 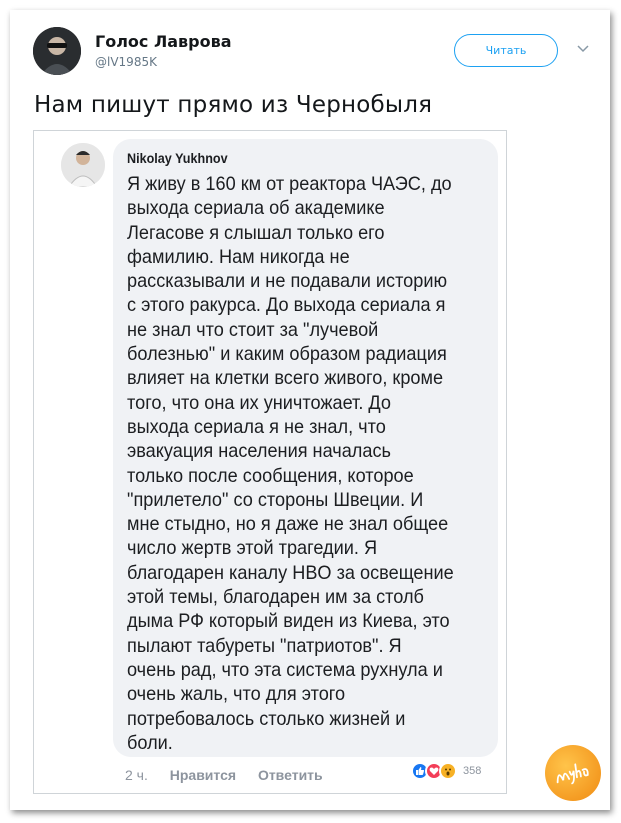 I want to click on author-handle: @lV1985K, so click(x=126, y=62).